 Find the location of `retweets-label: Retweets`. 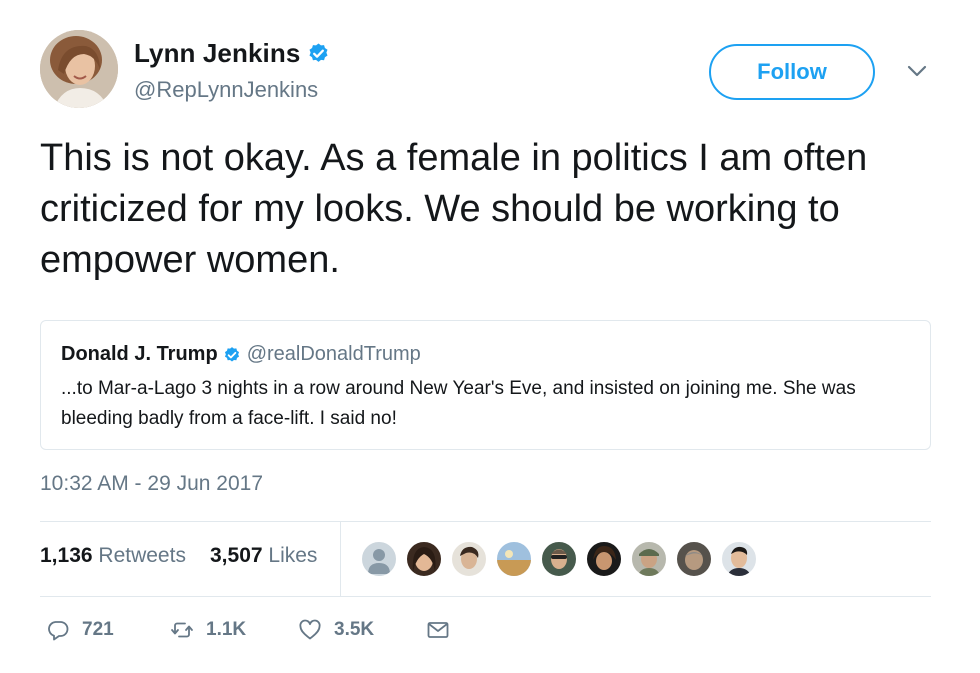

retweets-label: Retweets is located at coordinates (142, 555).